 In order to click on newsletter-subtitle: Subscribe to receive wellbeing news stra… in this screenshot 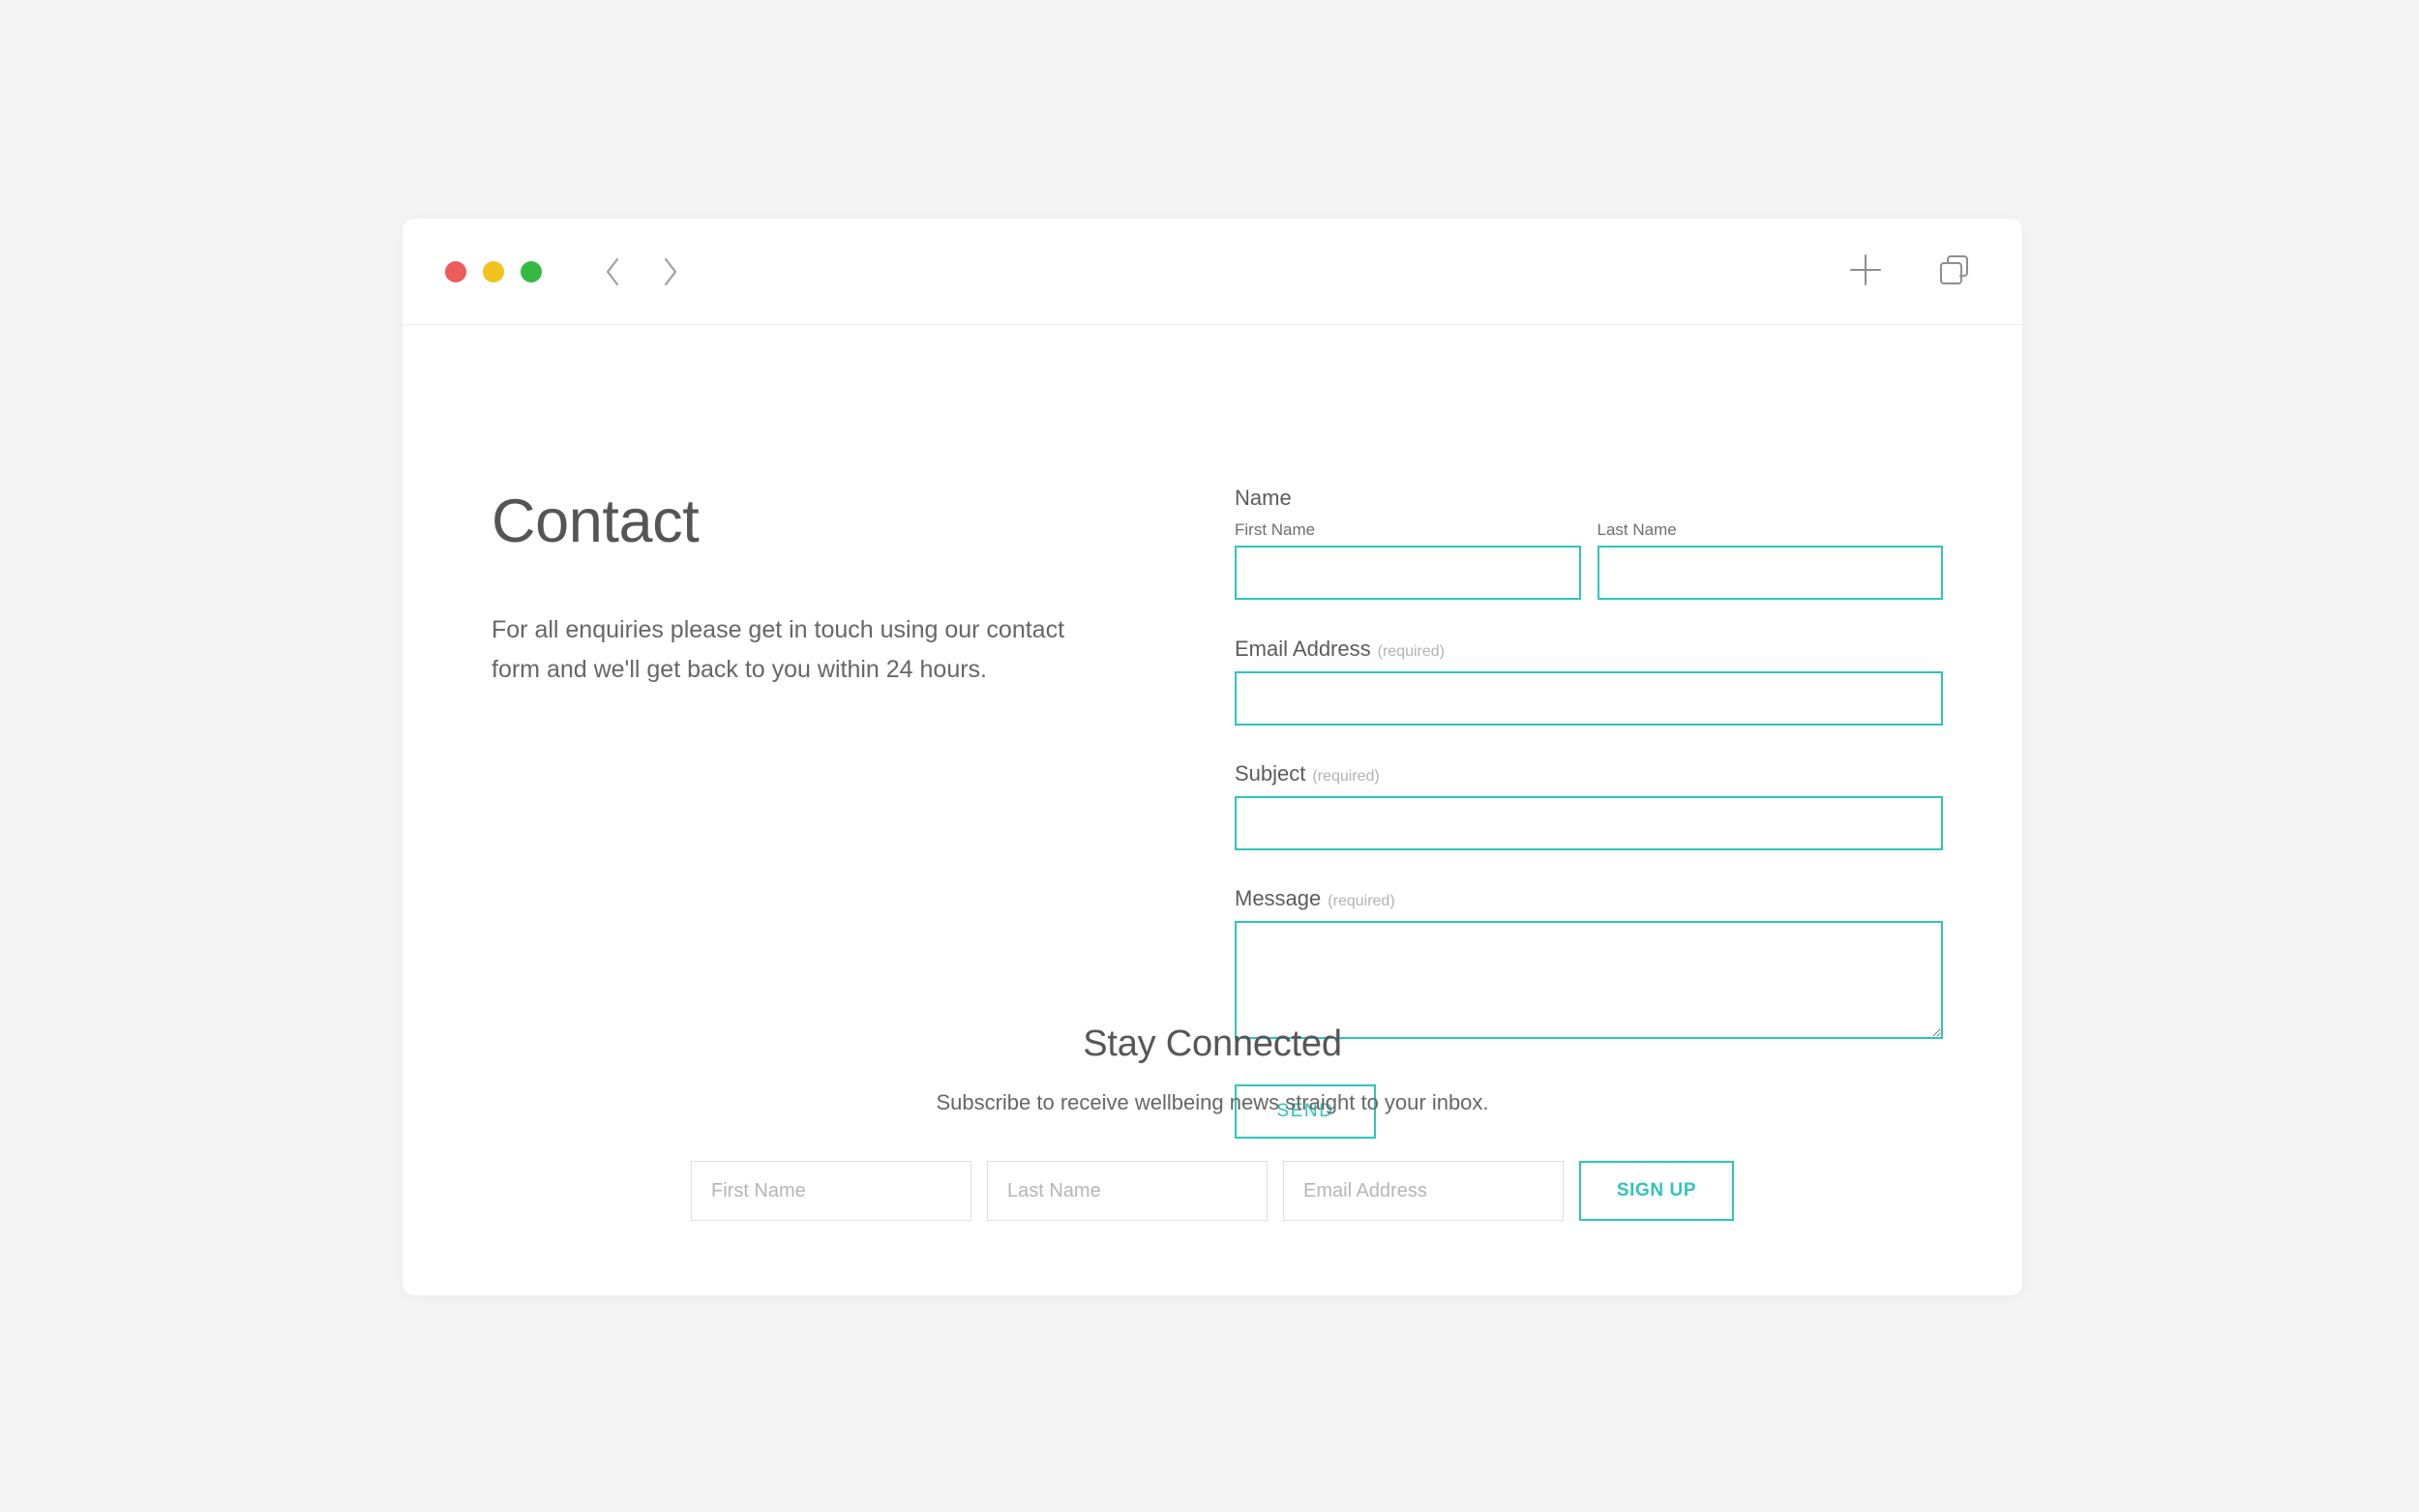, I will do `click(1212, 1102)`.